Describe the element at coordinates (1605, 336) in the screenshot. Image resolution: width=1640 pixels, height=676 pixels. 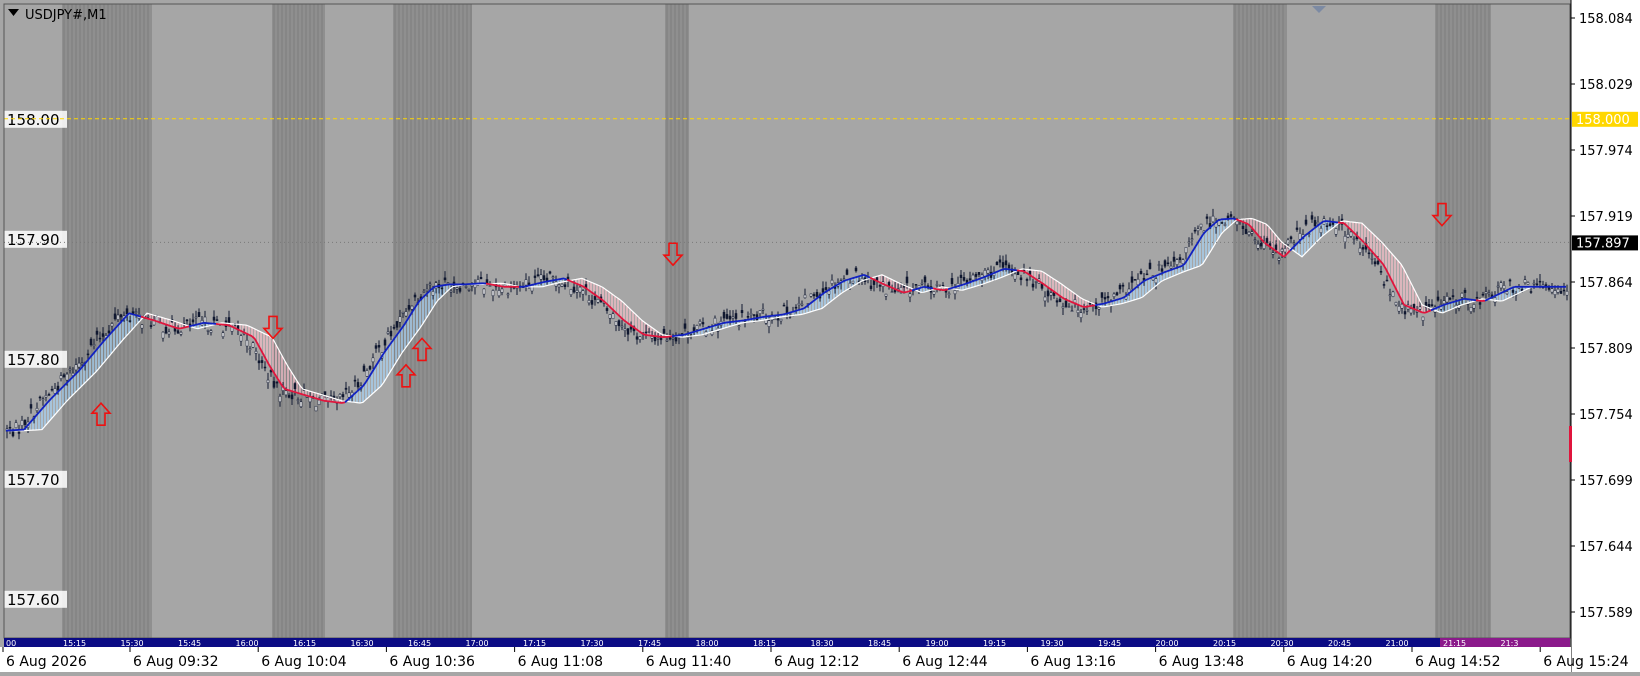
I see `price-axis-panel` at that location.